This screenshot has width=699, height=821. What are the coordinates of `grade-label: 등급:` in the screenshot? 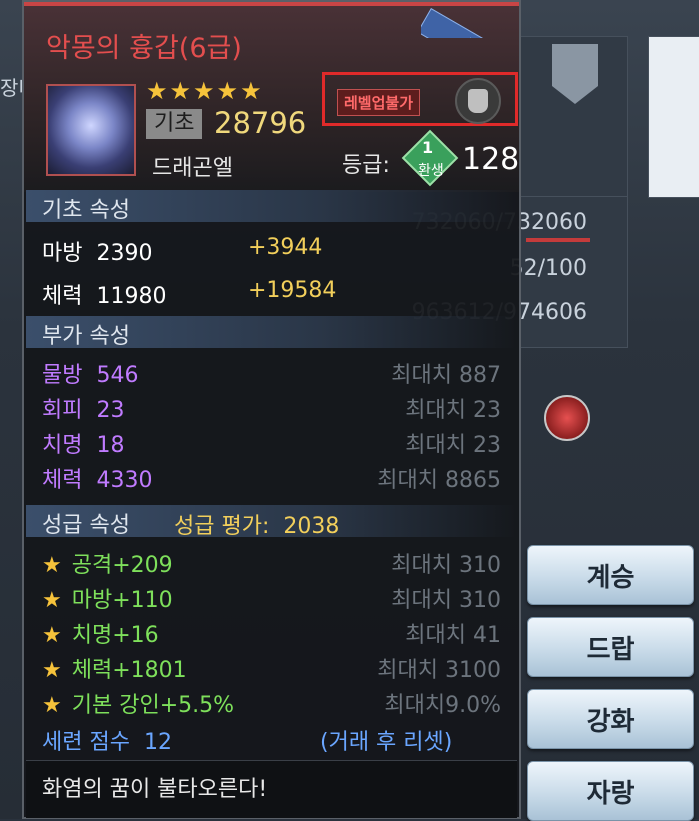 It's located at (366, 165).